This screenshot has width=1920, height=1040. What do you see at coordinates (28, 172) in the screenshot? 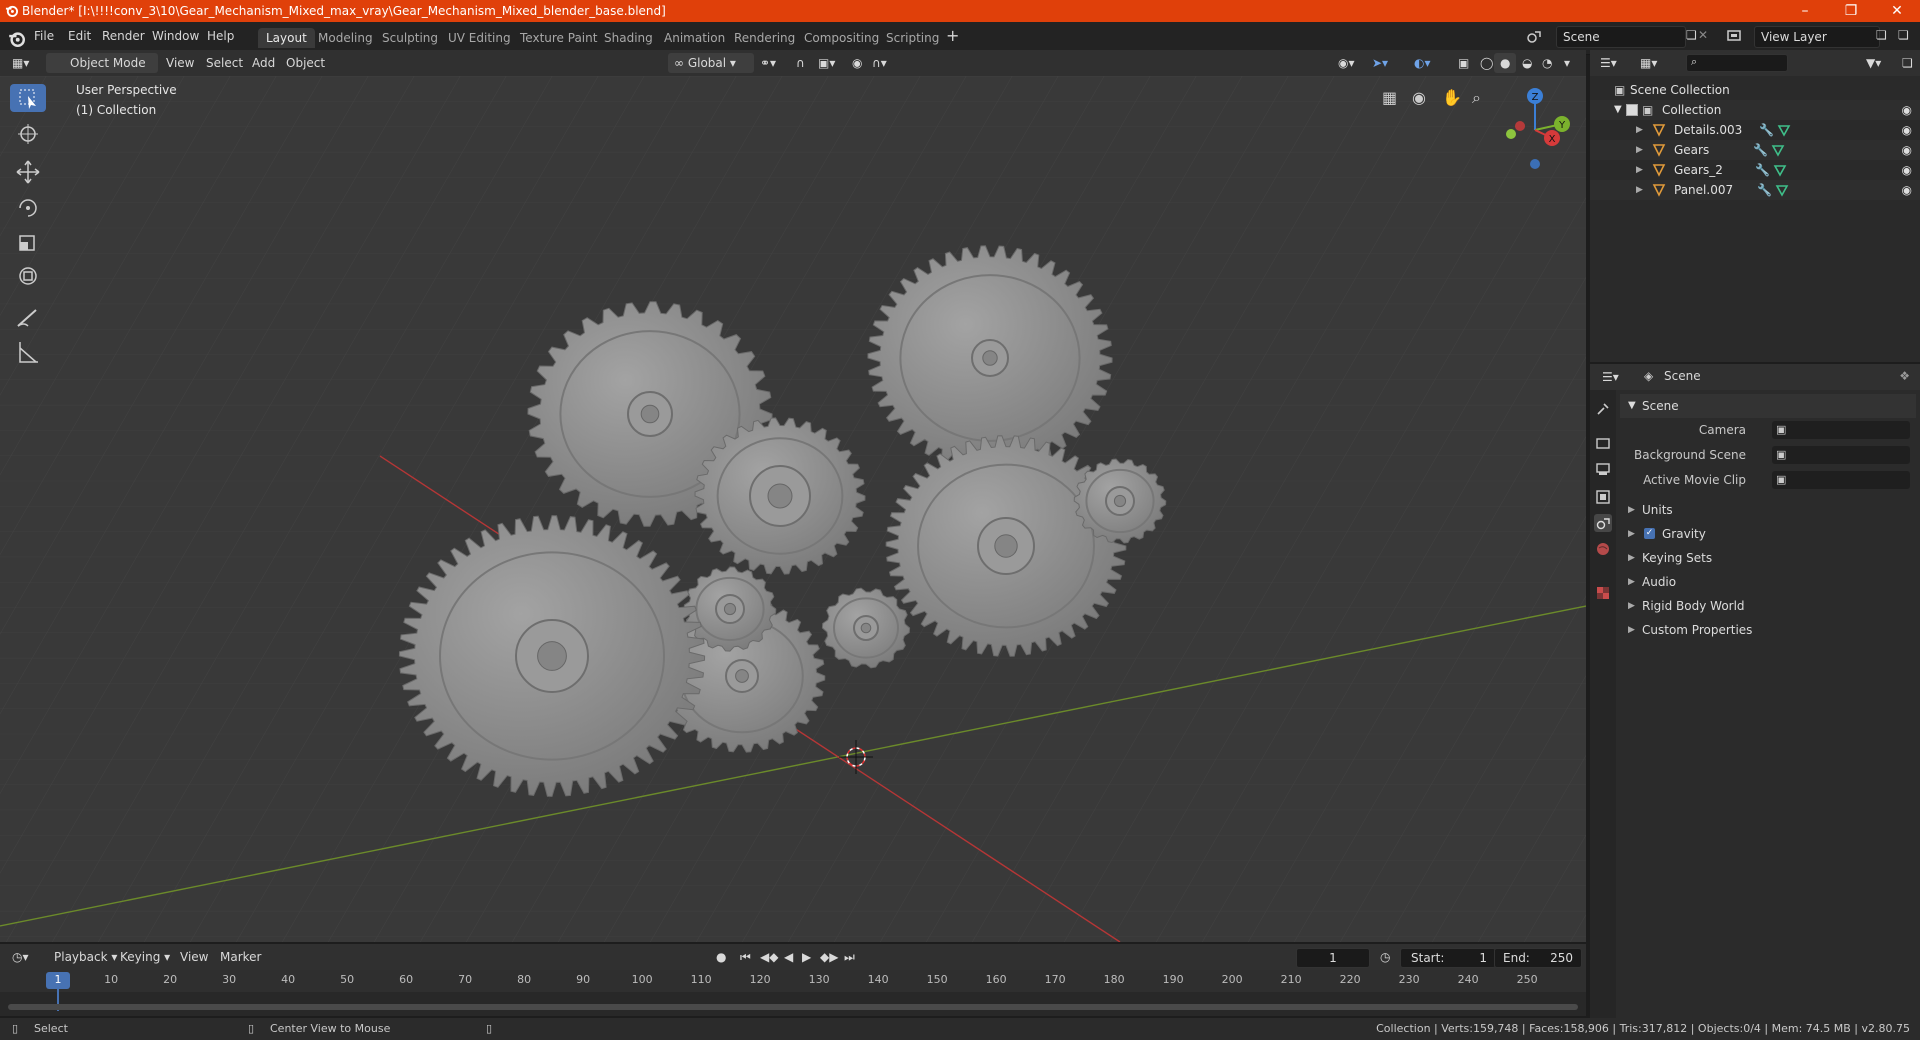
I see `move-tool` at bounding box center [28, 172].